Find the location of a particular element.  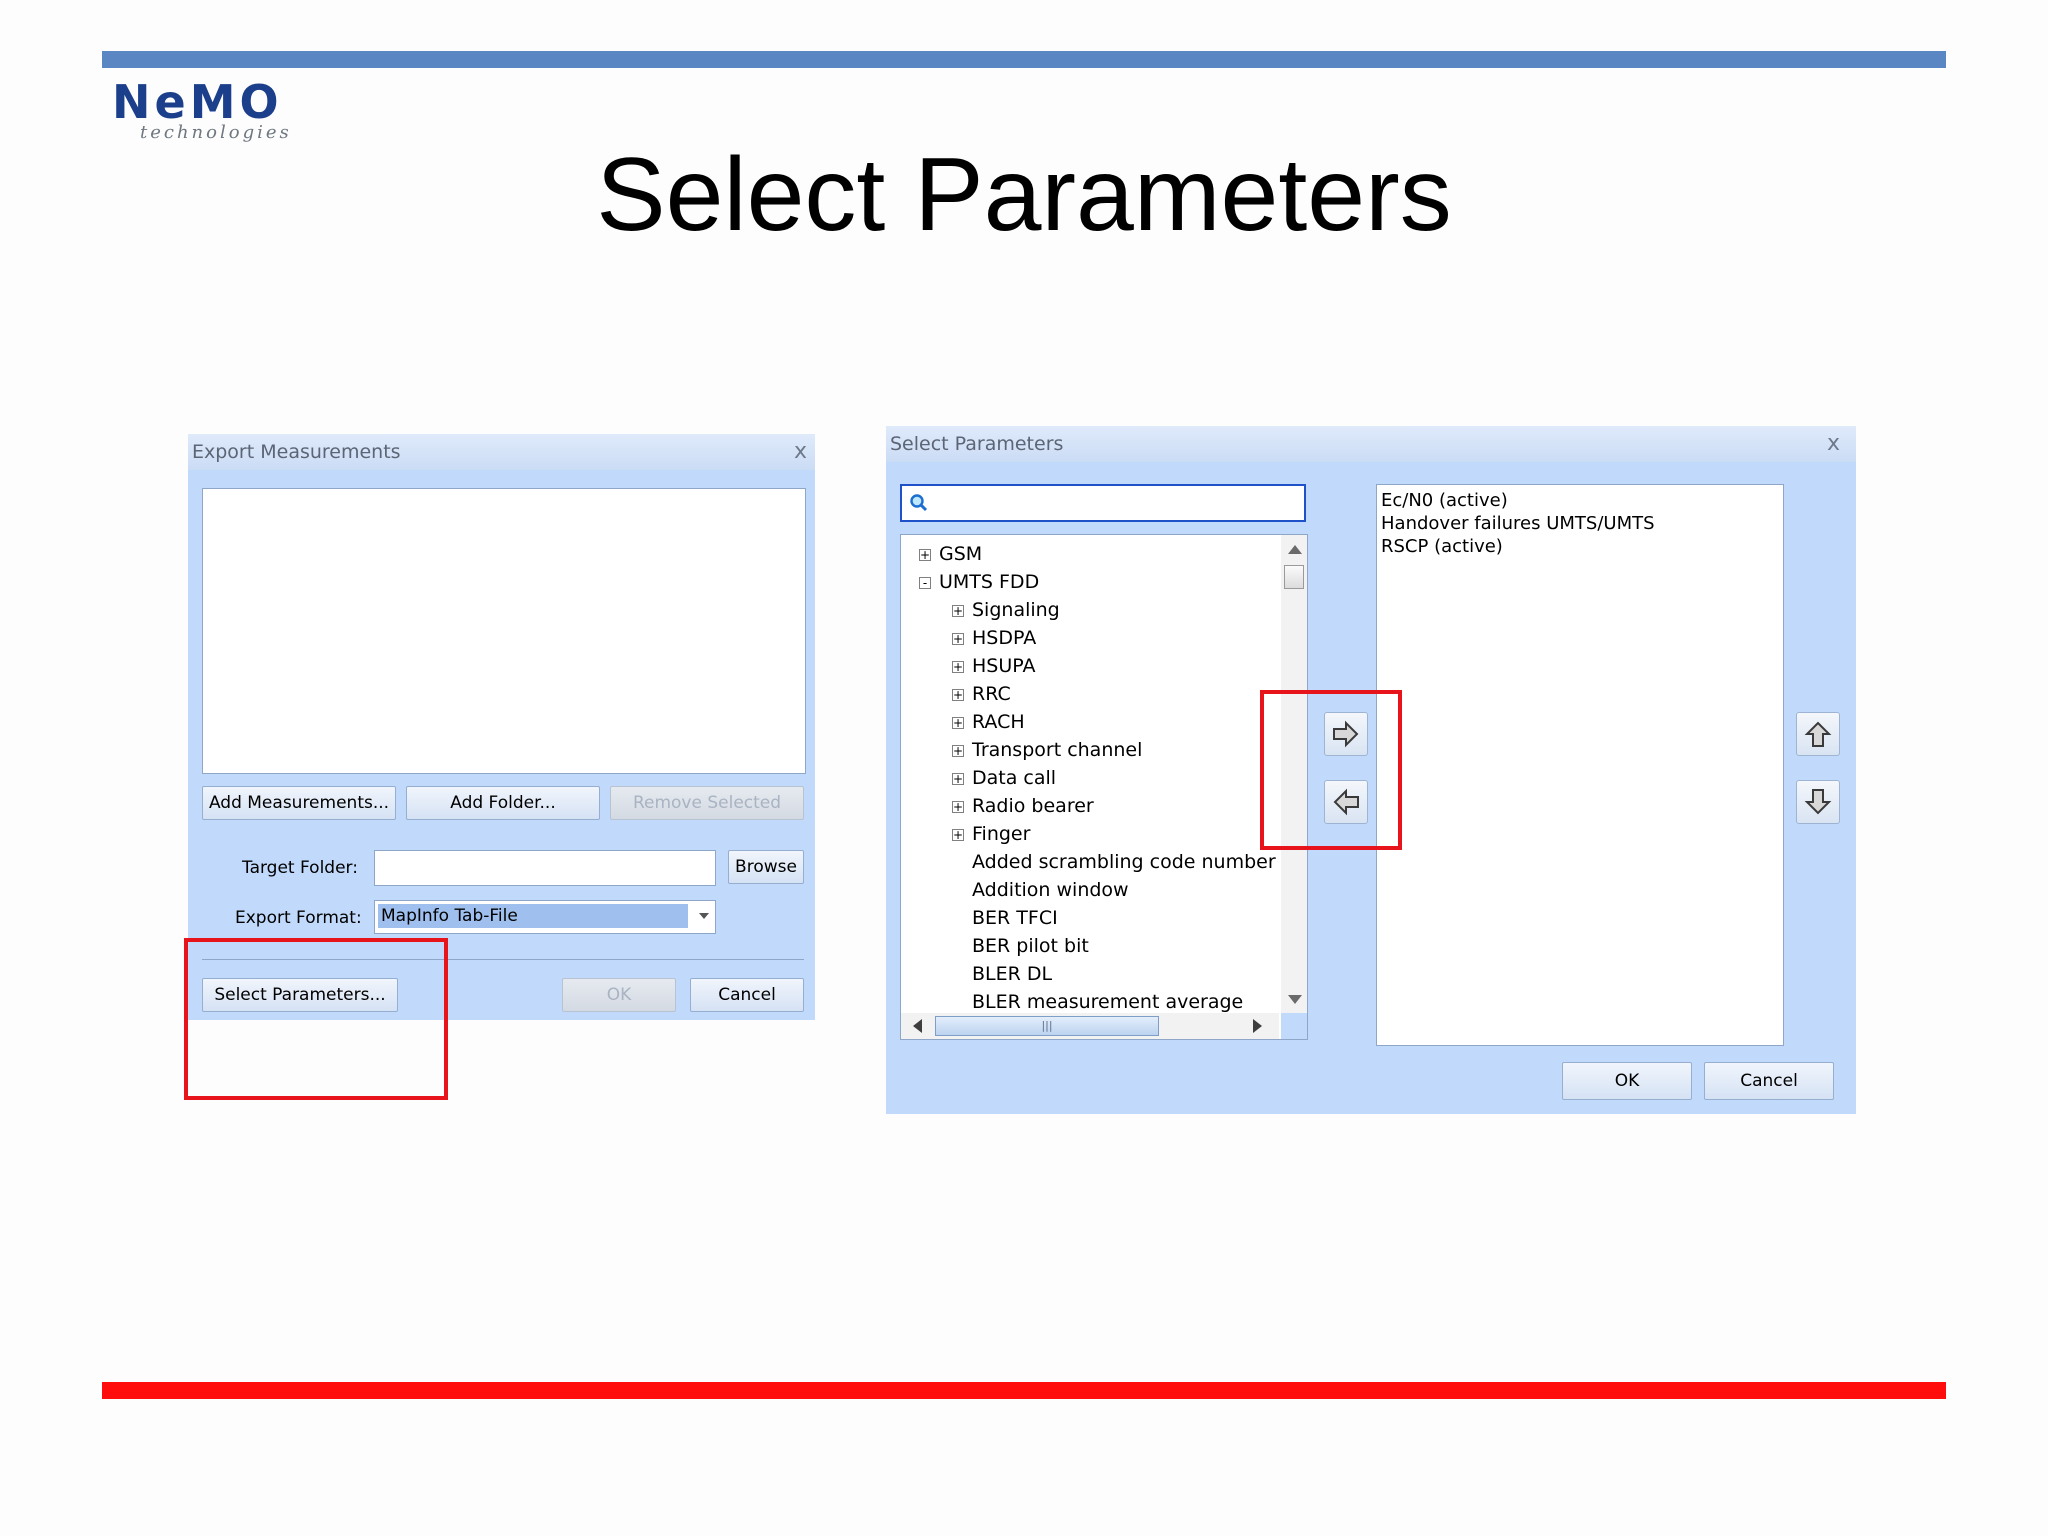

tree-item-label: BER pilot bit is located at coordinates (1030, 946).